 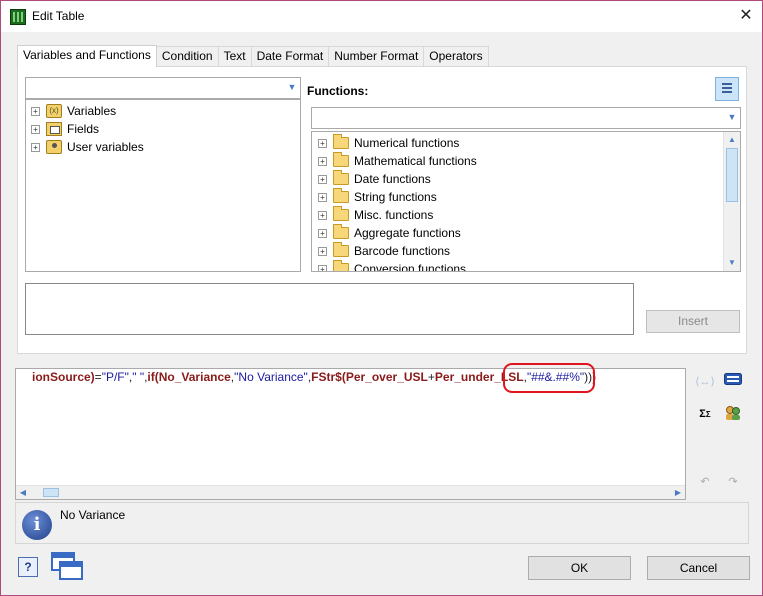 What do you see at coordinates (271, 377) in the screenshot?
I see `expr-token: "No Variance"` at bounding box center [271, 377].